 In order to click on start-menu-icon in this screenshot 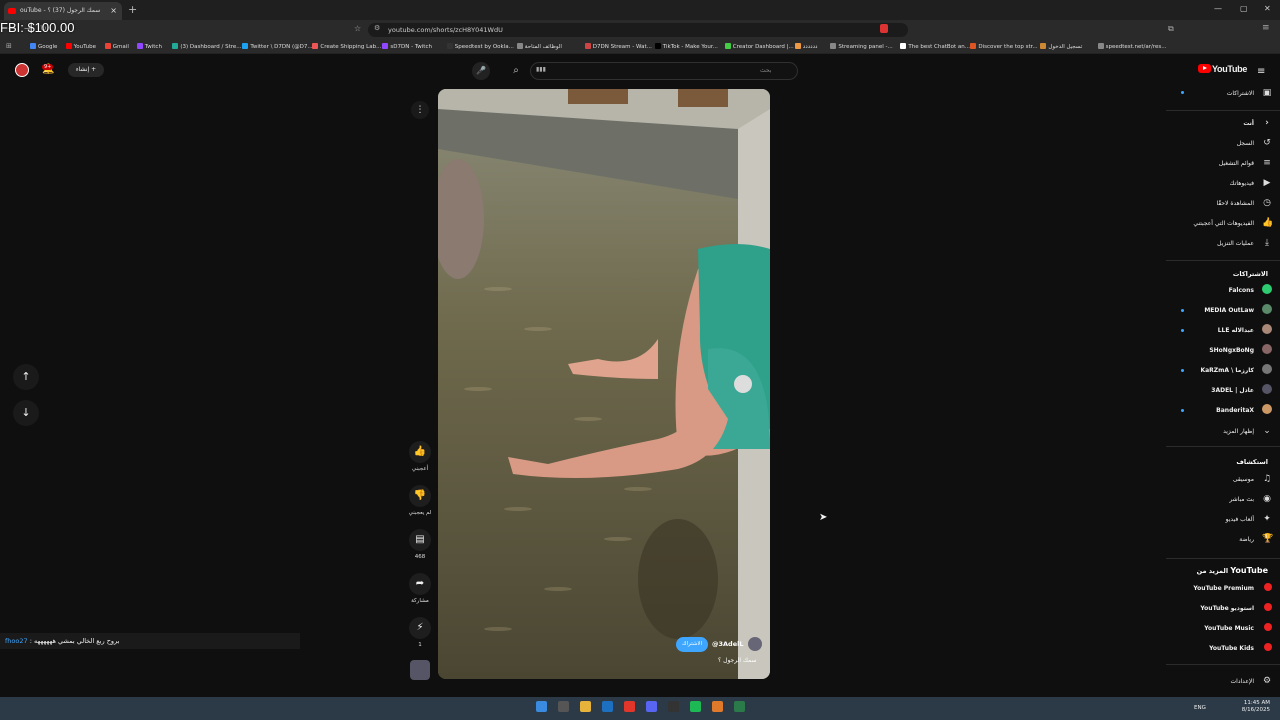, I will do `click(541, 706)`.